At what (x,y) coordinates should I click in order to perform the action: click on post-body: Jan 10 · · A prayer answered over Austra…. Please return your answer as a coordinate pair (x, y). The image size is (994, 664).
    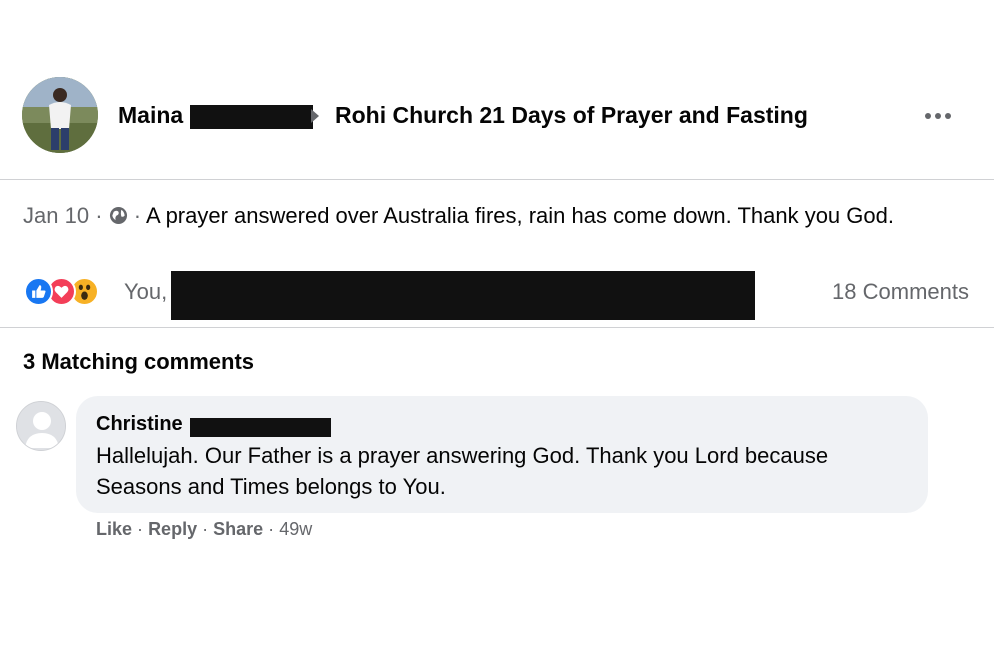
    Looking at the image, I should click on (498, 216).